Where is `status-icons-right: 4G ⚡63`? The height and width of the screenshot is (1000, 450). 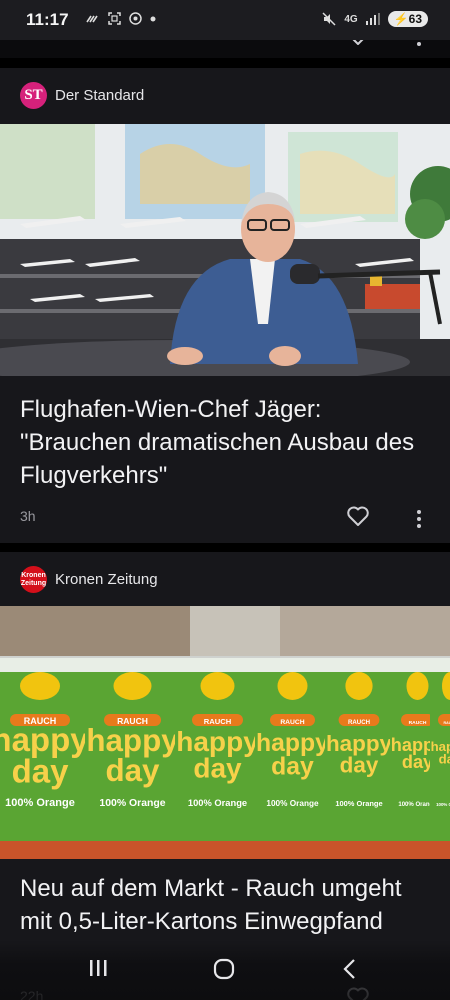 status-icons-right: 4G ⚡63 is located at coordinates (375, 19).